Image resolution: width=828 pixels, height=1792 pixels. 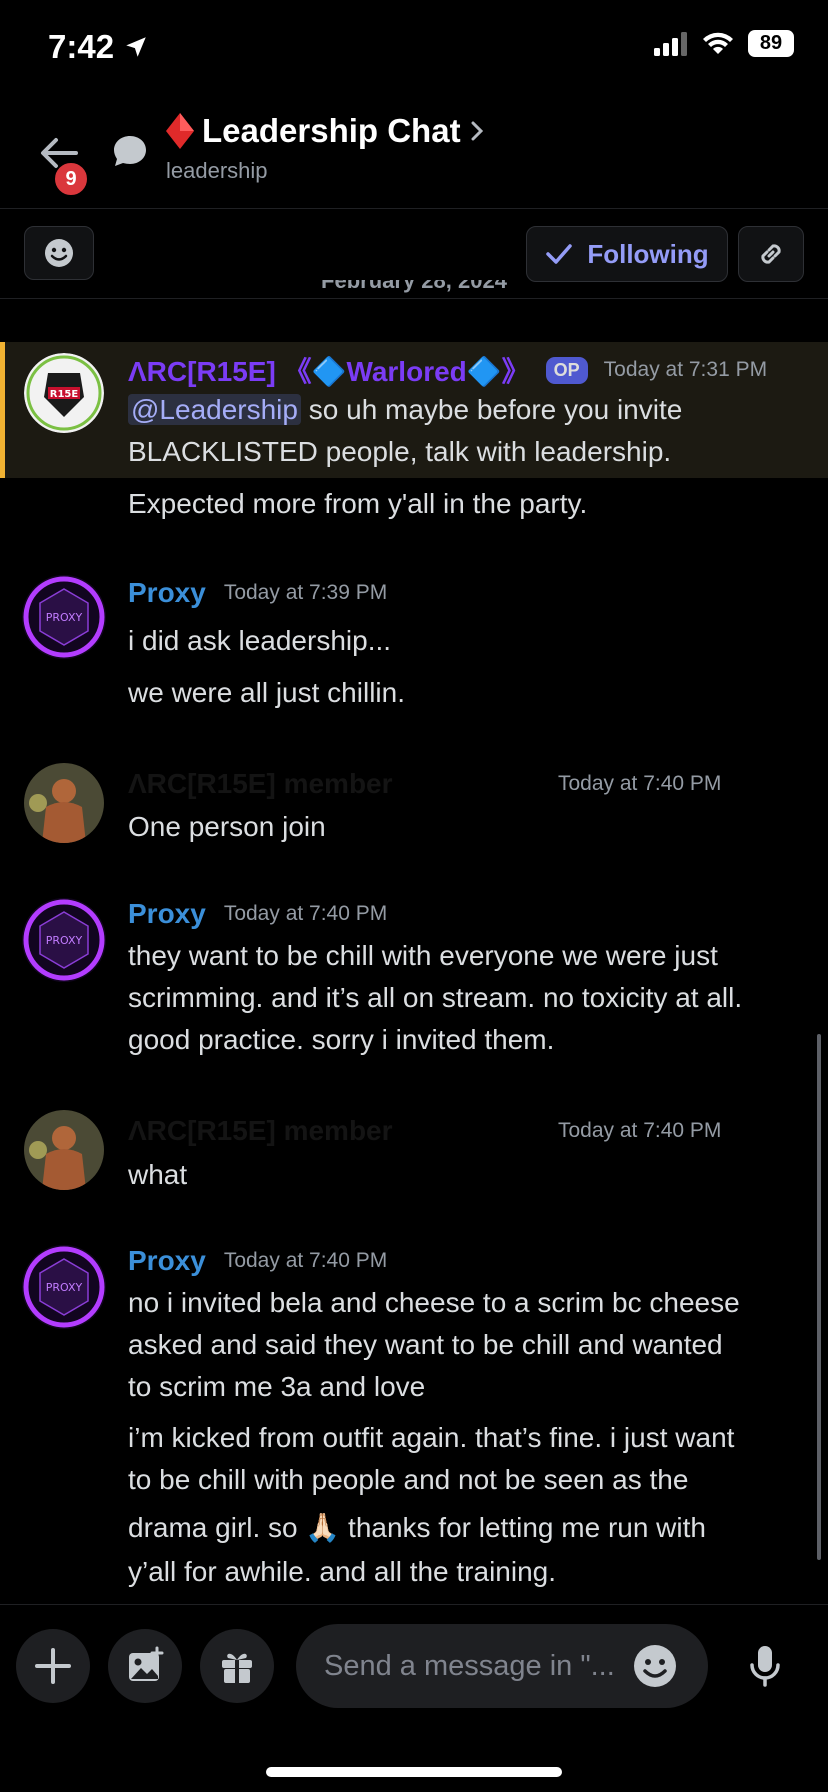 I want to click on mention-highlight-bar, so click(x=2, y=410).